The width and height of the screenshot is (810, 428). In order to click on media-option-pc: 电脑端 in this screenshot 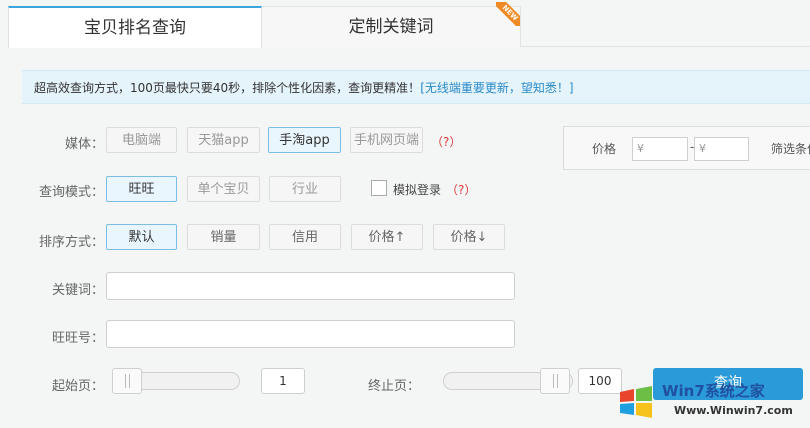, I will do `click(141, 140)`.